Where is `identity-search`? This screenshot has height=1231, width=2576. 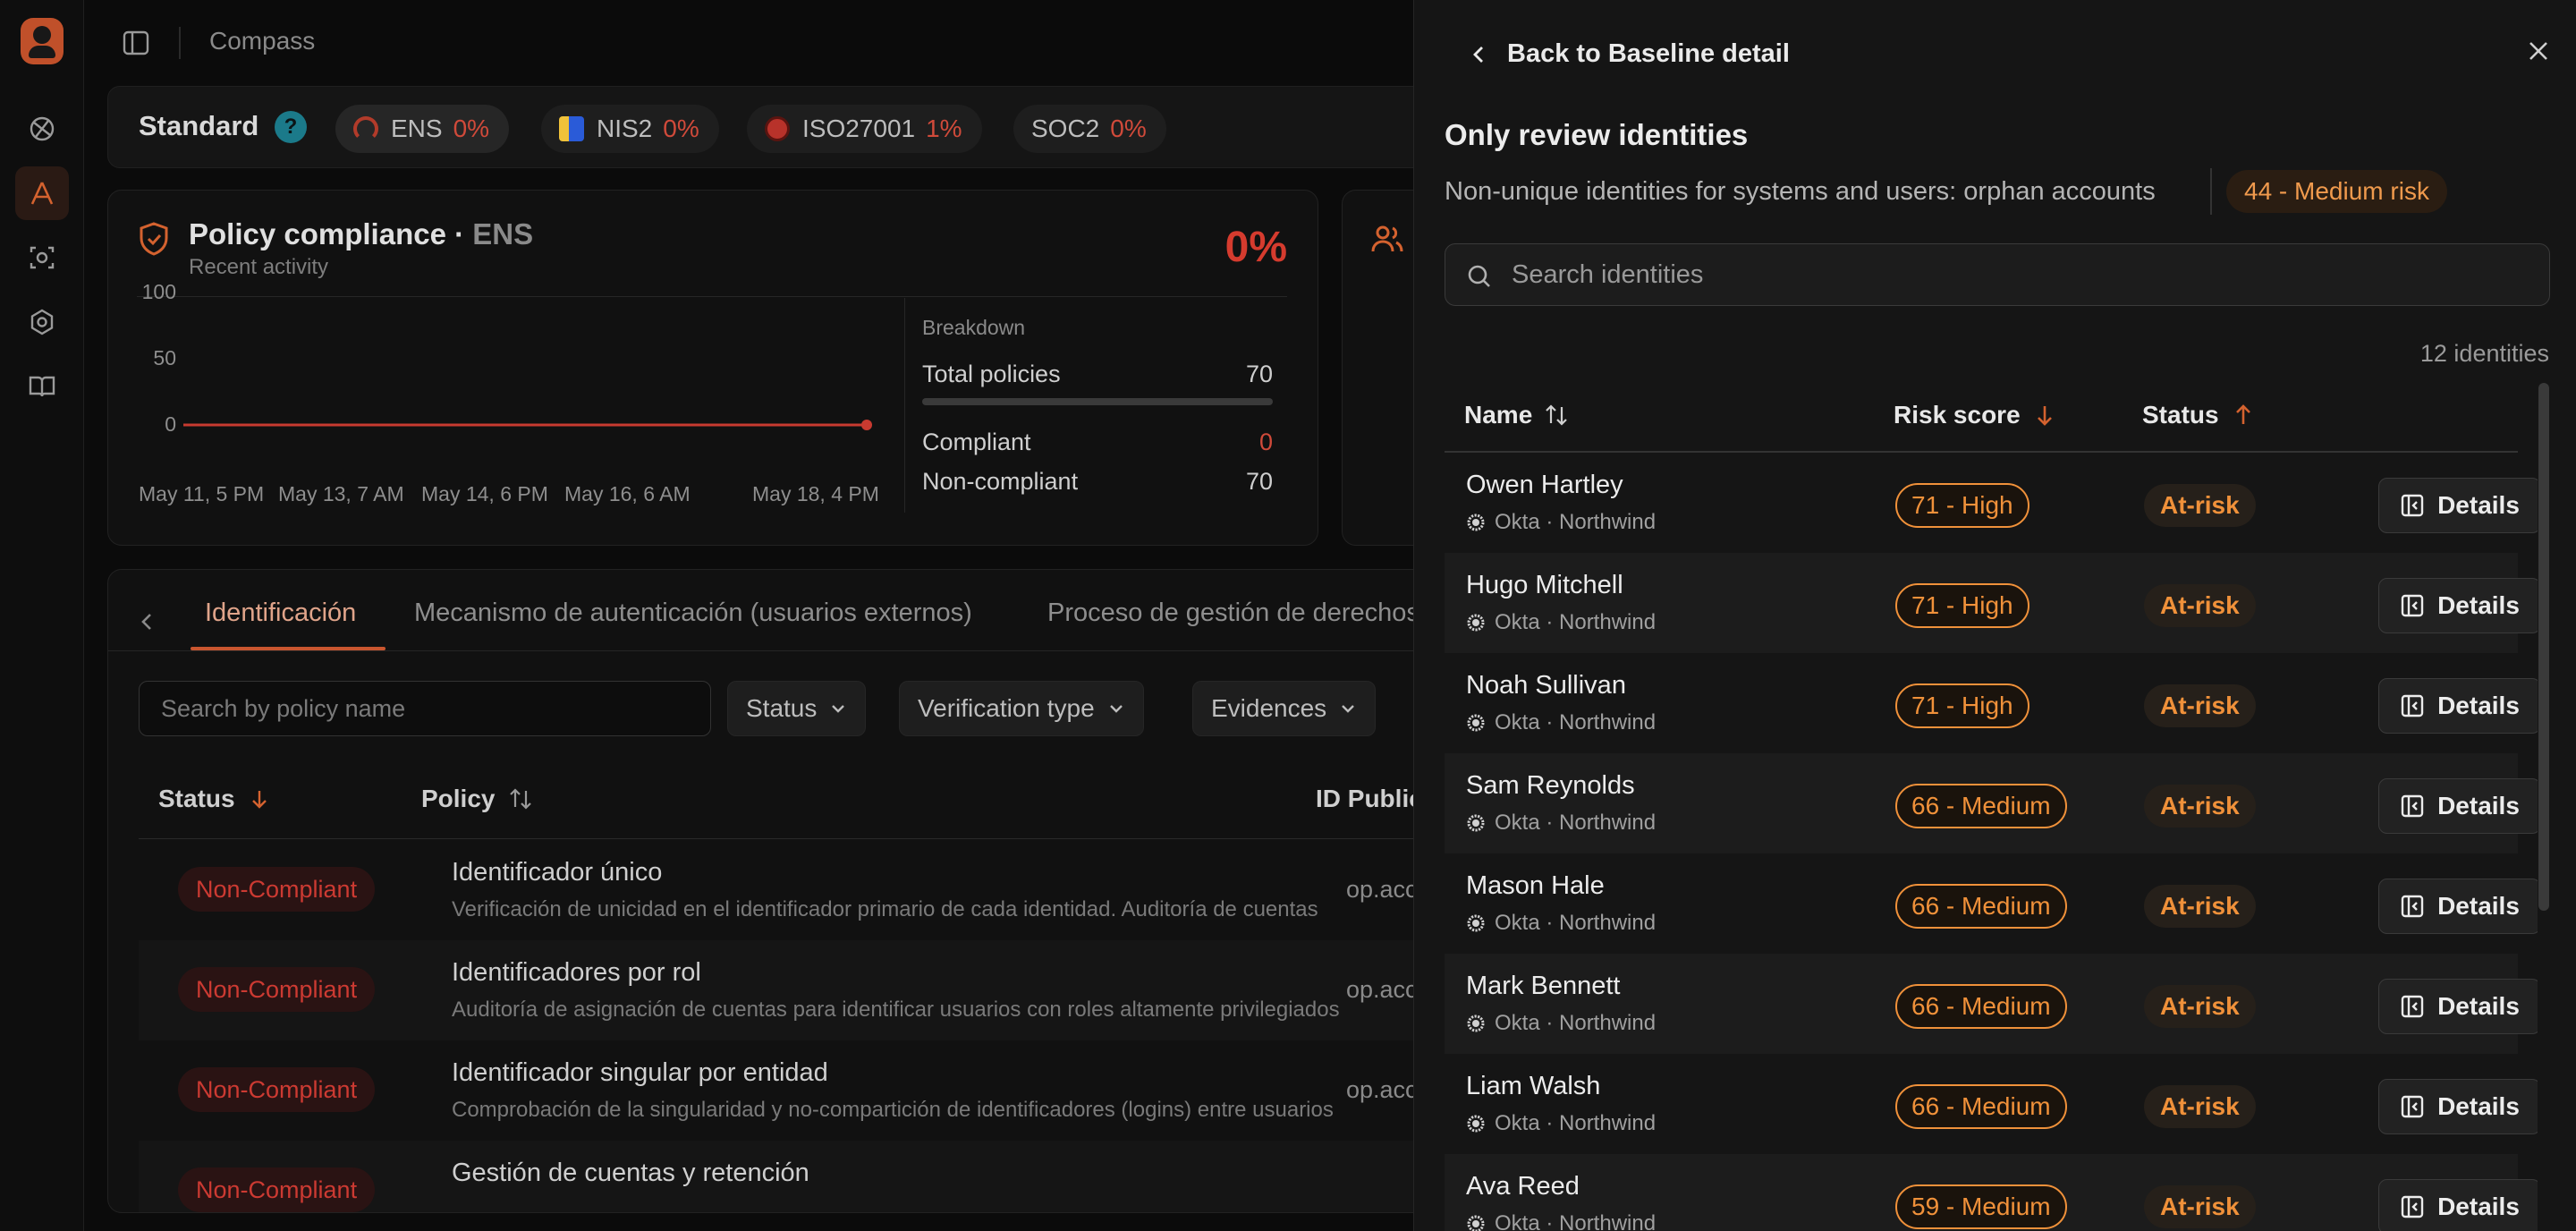 identity-search is located at coordinates (1997, 274).